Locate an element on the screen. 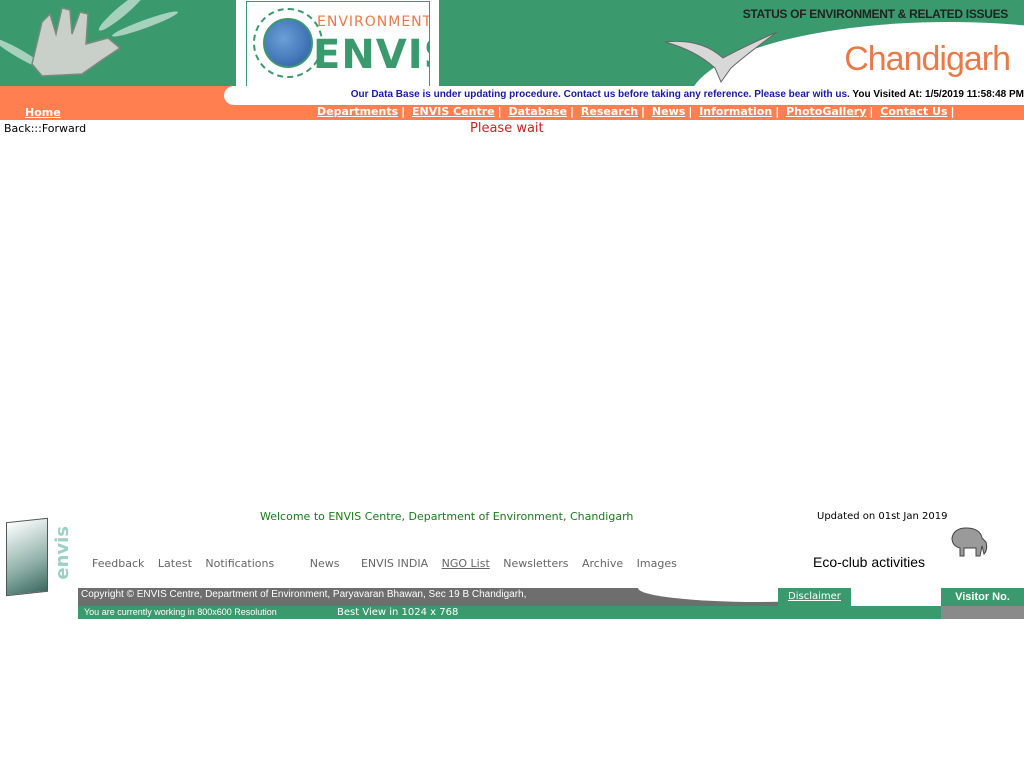  cd-envis-label: envis is located at coordinates (62, 553).